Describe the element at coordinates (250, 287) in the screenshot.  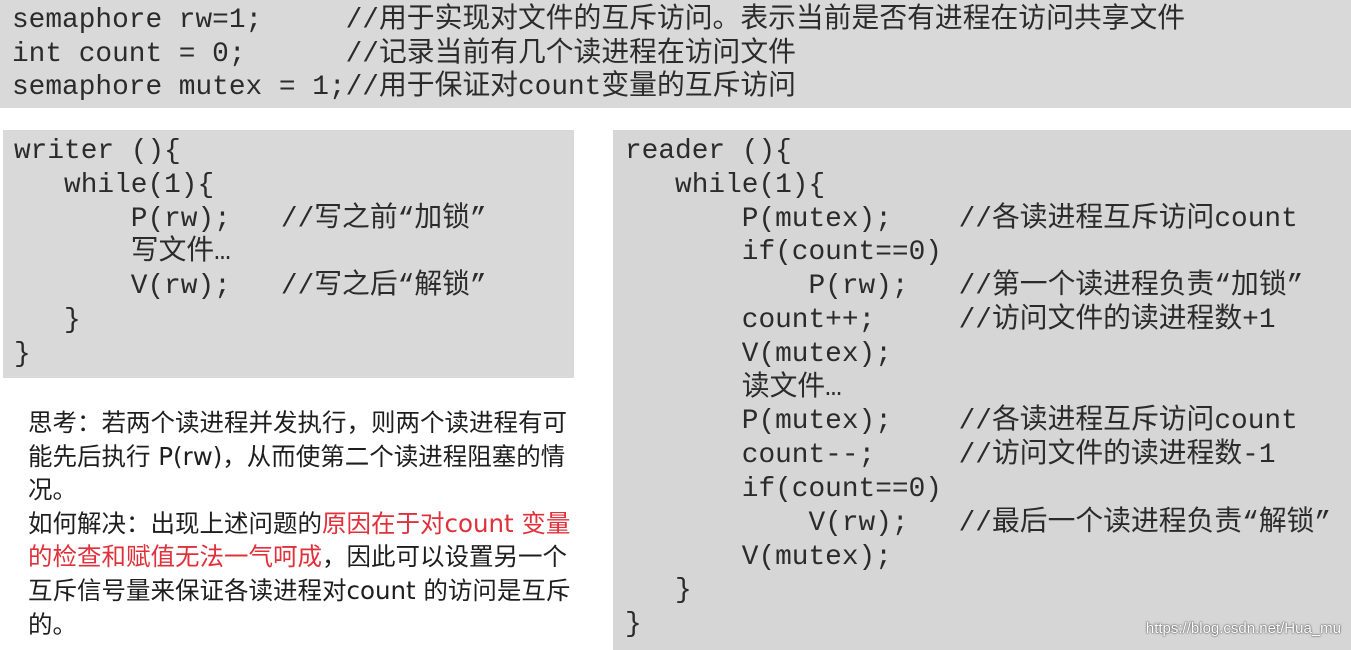
I see `code-line: V(rw); //写之后“解锁”` at that location.